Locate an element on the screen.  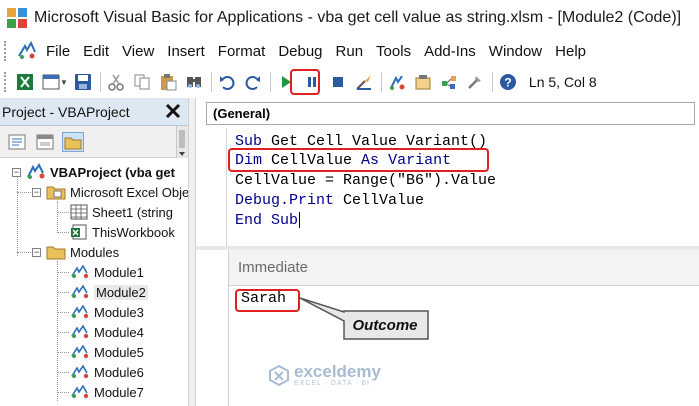
immediate-window-header: Immediate is located at coordinates (464, 268).